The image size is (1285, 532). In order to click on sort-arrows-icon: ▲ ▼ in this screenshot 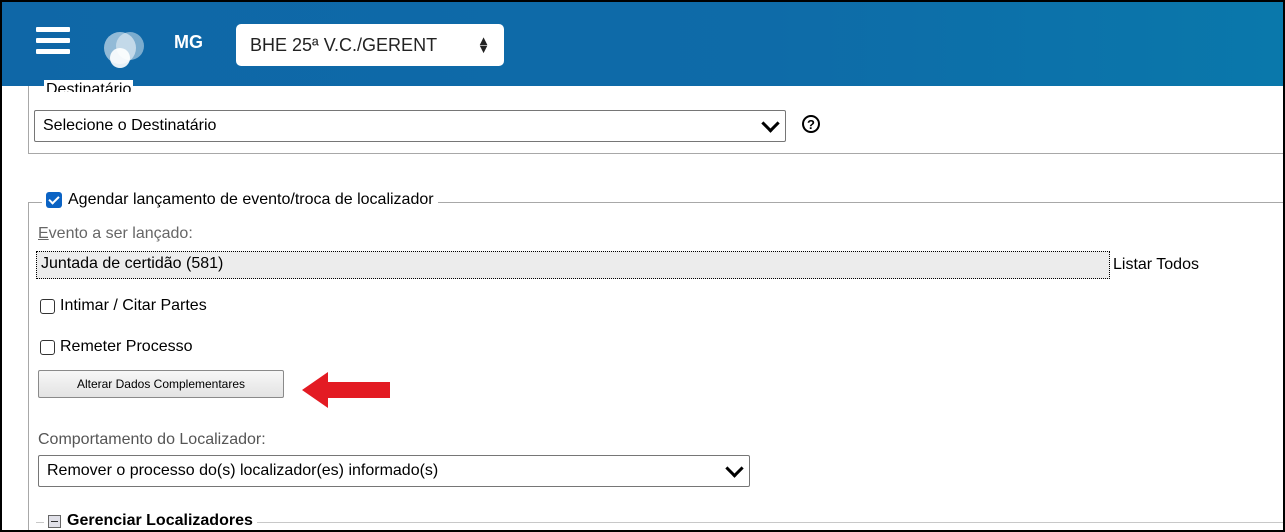, I will do `click(483, 44)`.